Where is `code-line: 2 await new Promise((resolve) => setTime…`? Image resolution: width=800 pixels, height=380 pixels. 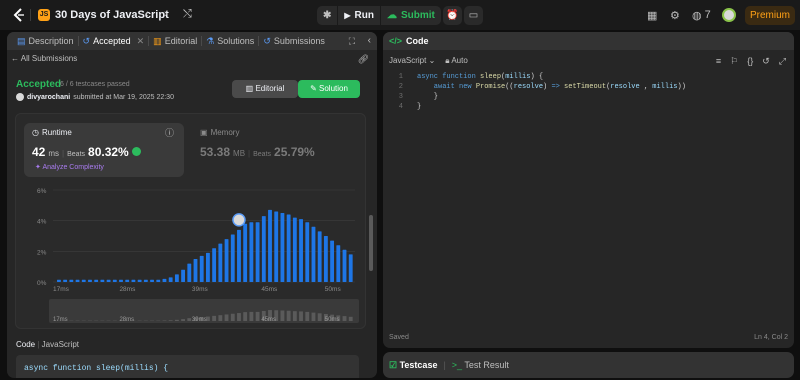
code-line: 2 await new Promise((resolve) => setTime… is located at coordinates (542, 87).